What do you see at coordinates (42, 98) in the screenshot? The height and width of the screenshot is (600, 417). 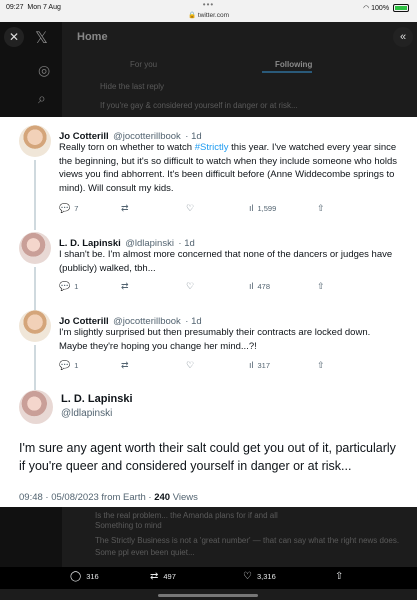 I see `search-icon: ⌕` at bounding box center [42, 98].